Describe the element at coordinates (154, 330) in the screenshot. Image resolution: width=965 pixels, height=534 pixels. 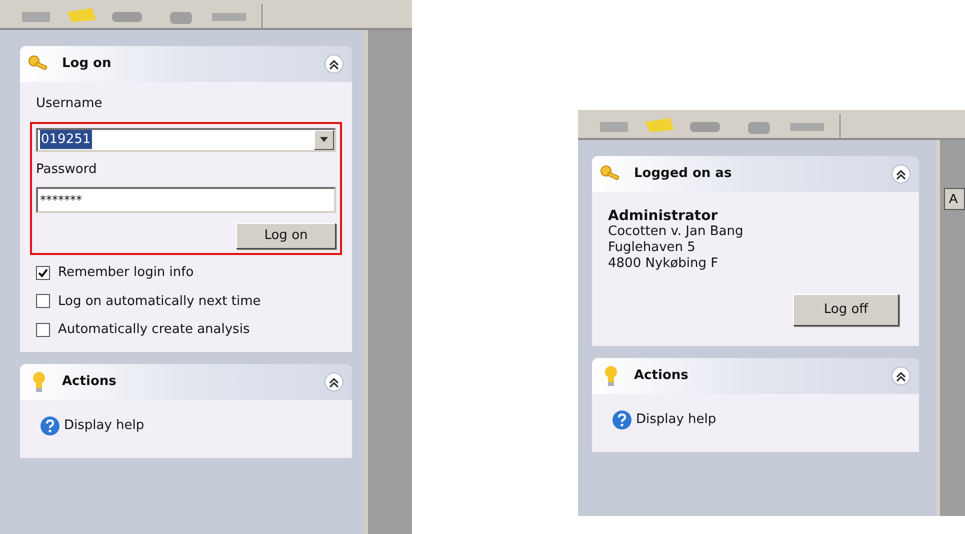
I see `checkbox-label: Automatically create analysis` at that location.